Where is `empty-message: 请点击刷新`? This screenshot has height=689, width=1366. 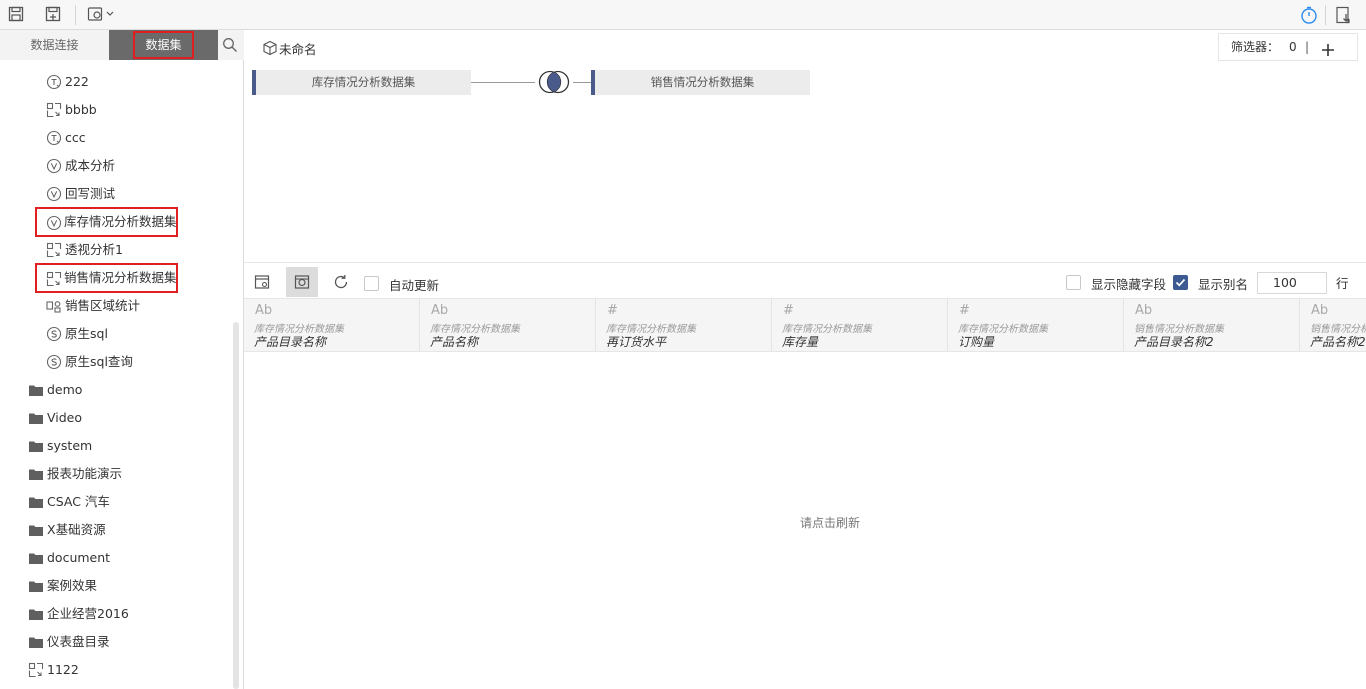 empty-message: 请点击刷新 is located at coordinates (805, 522).